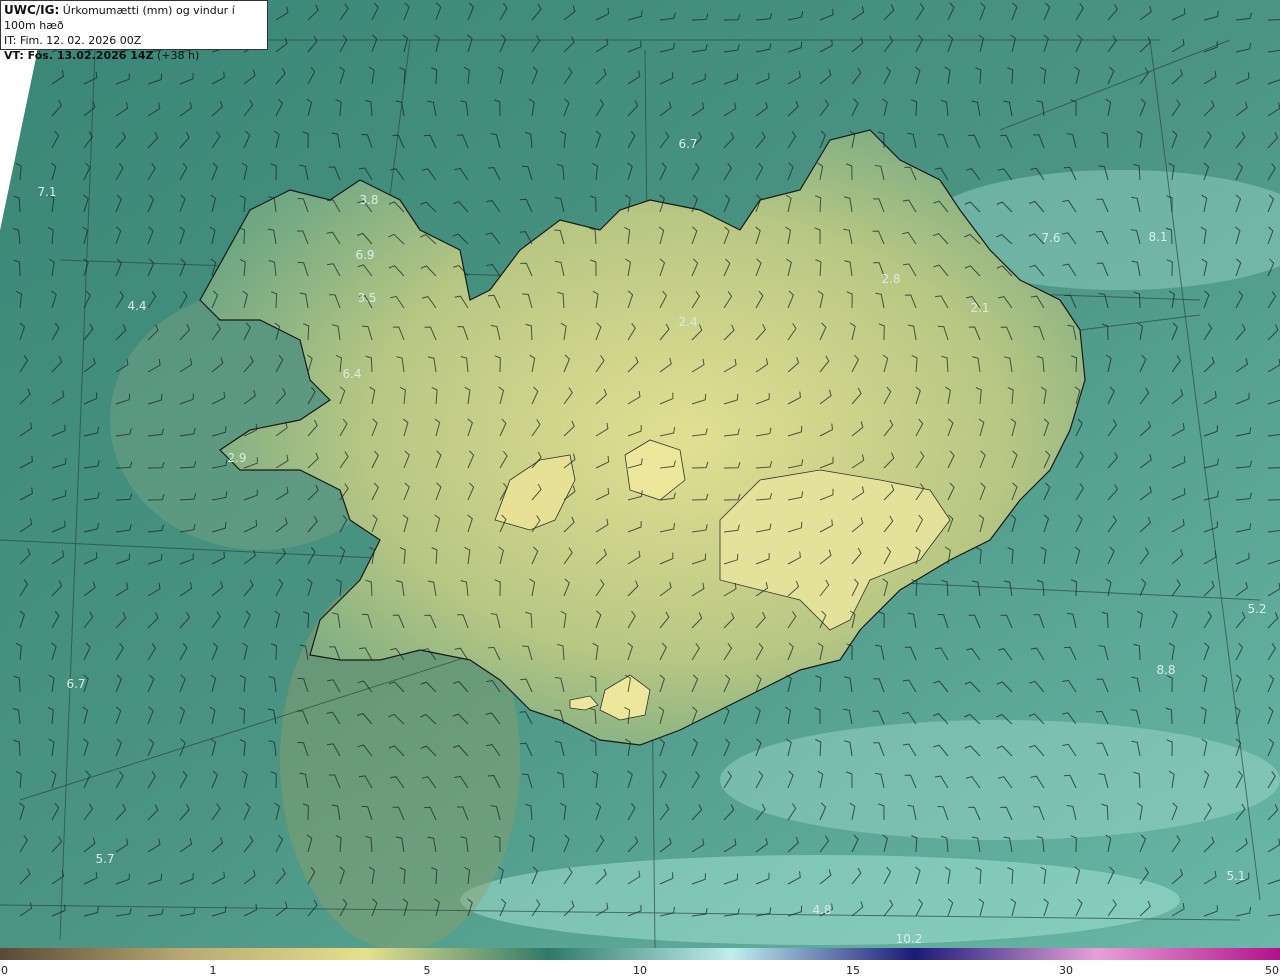 The image size is (1280, 978). I want to click on moist-band-south, so click(820, 900).